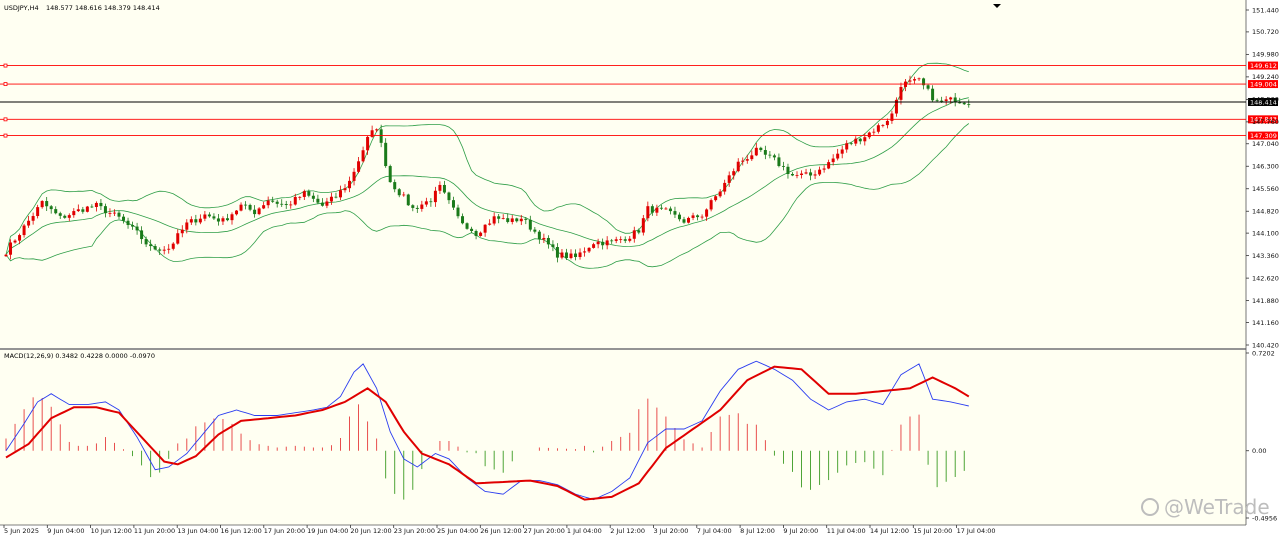  What do you see at coordinates (800, 531) in the screenshot?
I see `time-tick-label: 9 Jul 20:00` at bounding box center [800, 531].